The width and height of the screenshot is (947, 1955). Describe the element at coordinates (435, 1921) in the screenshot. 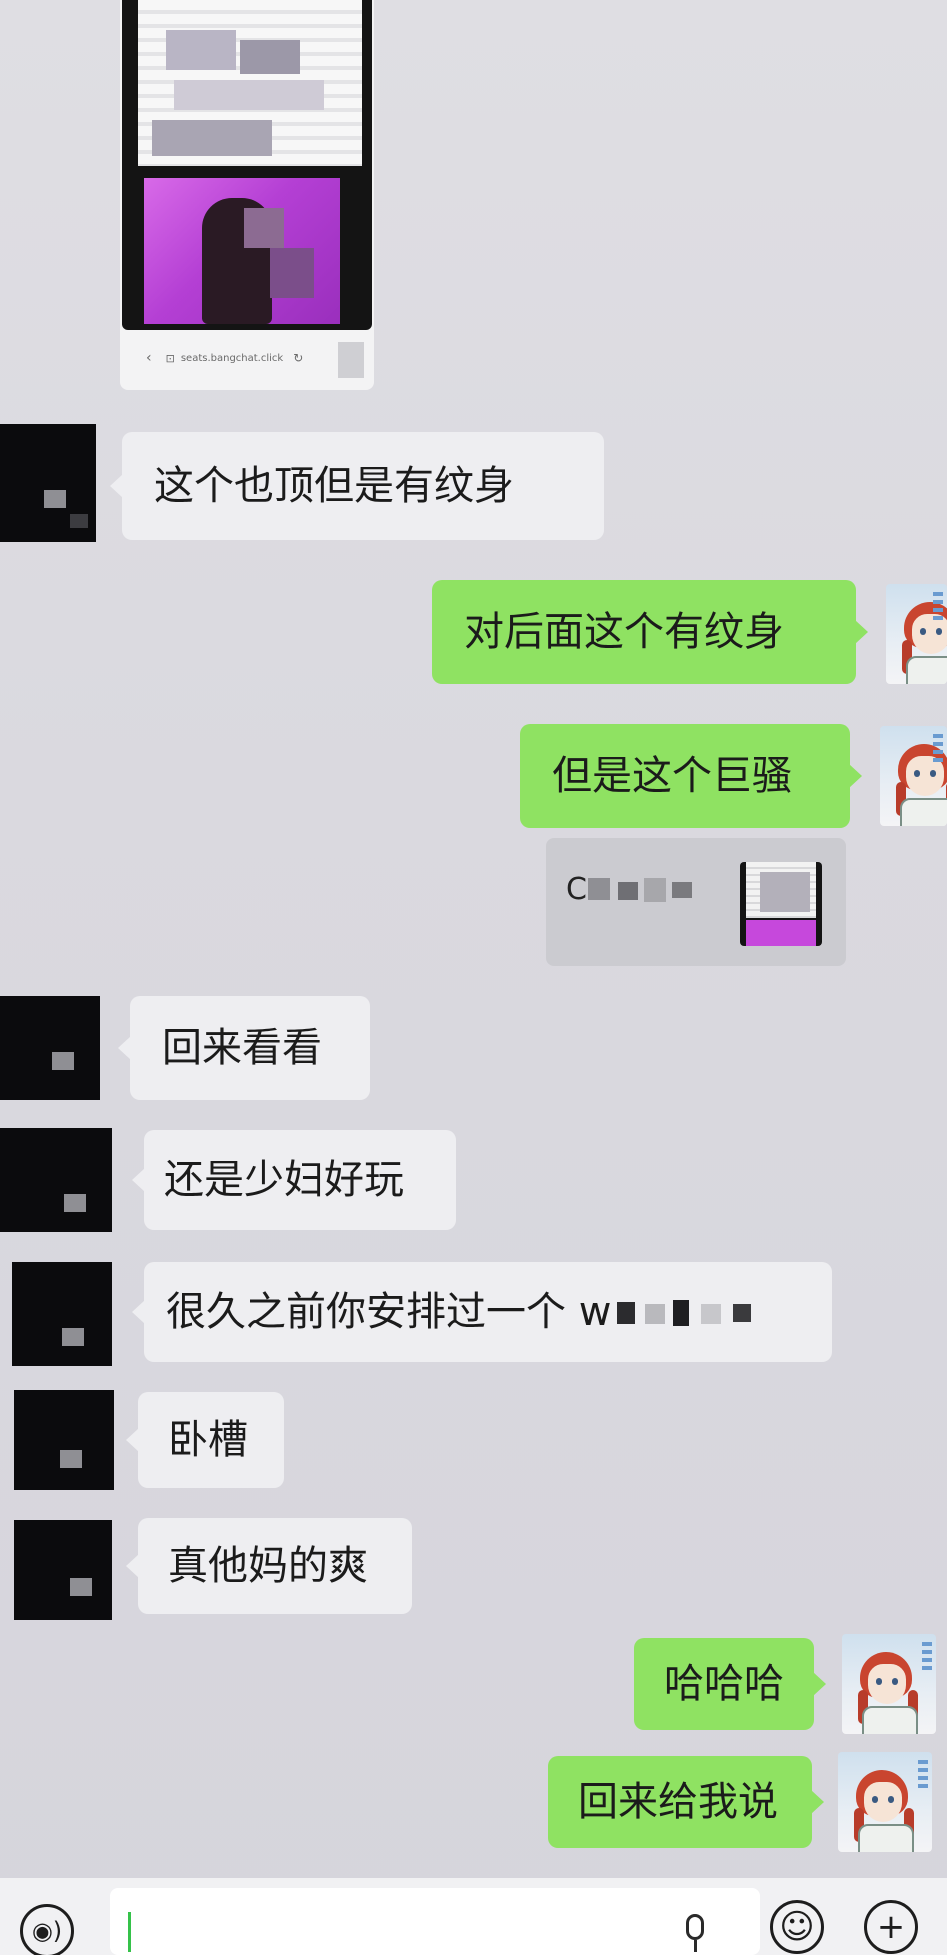

I see `message-input` at that location.